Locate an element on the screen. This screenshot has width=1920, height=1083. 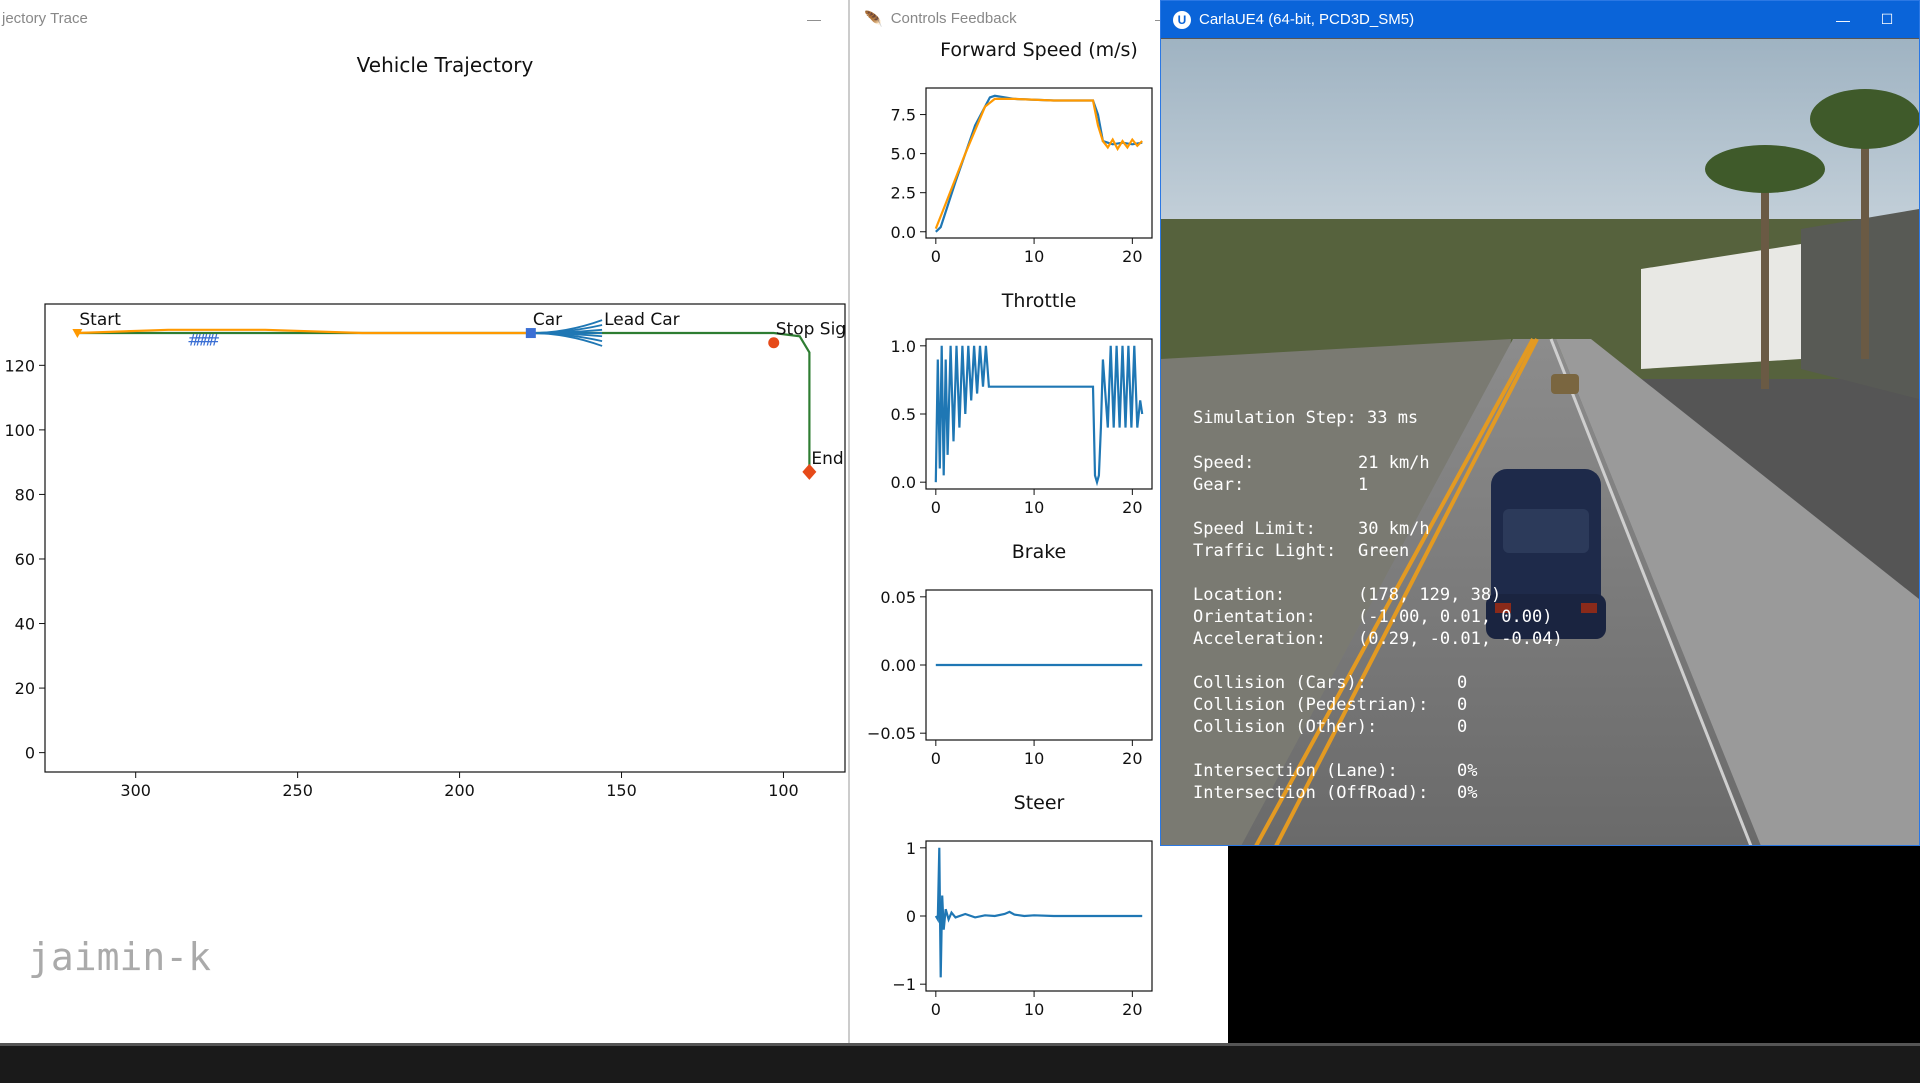
gear-label: Gear: is located at coordinates (1219, 485).